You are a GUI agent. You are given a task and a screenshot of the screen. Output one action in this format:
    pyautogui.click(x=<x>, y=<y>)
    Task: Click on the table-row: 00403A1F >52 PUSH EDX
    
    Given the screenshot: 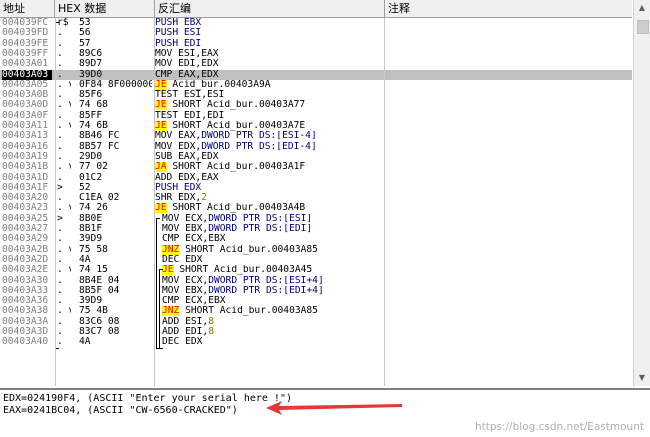 What is the action you would take?
    pyautogui.click(x=316, y=188)
    